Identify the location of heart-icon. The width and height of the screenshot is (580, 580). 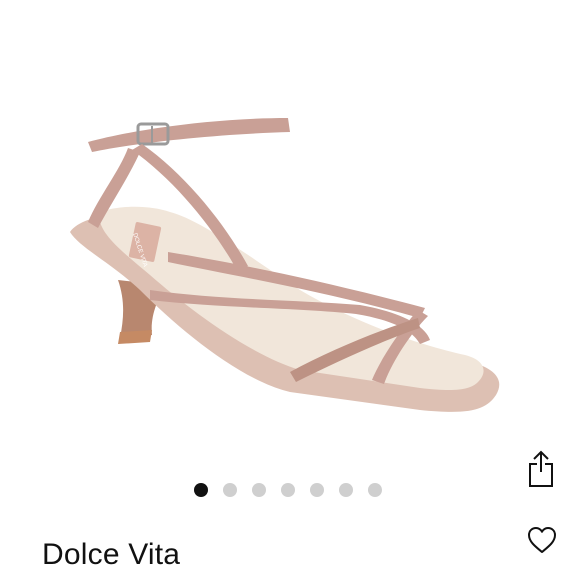
(542, 540).